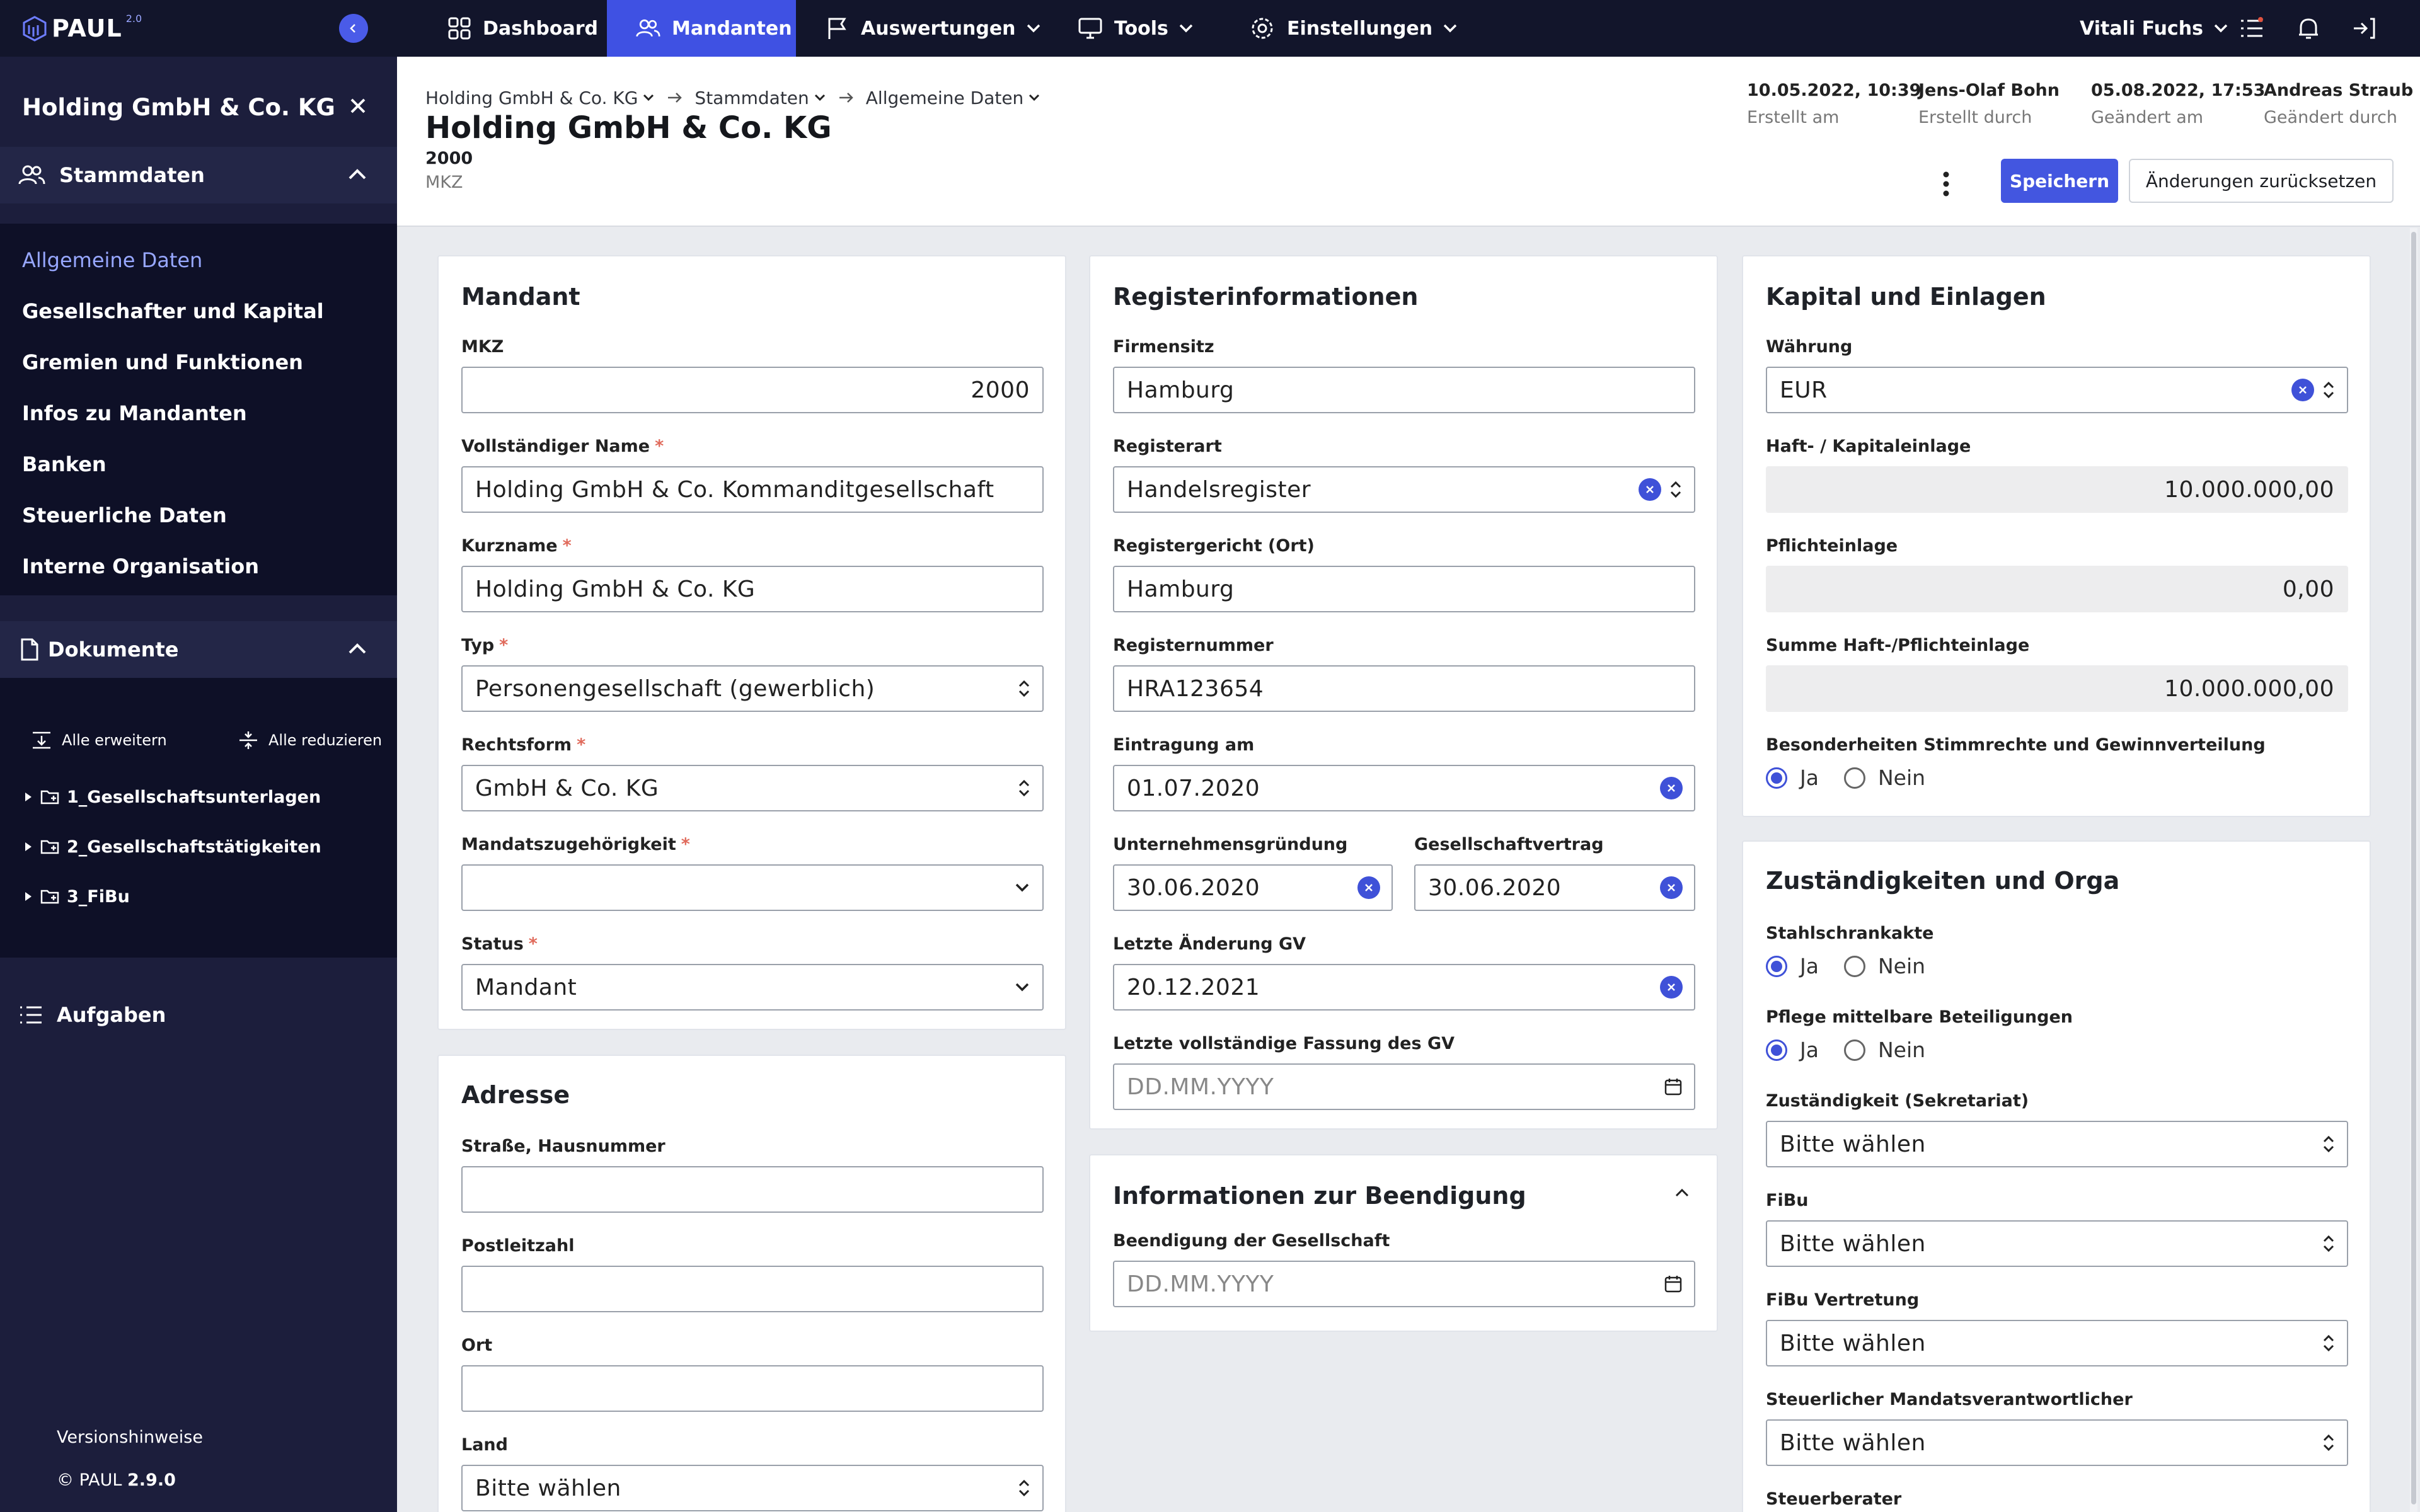  Describe the element at coordinates (1989, 90) in the screenshot. I see `meta-value: Jens-Olaf Bohn` at that location.